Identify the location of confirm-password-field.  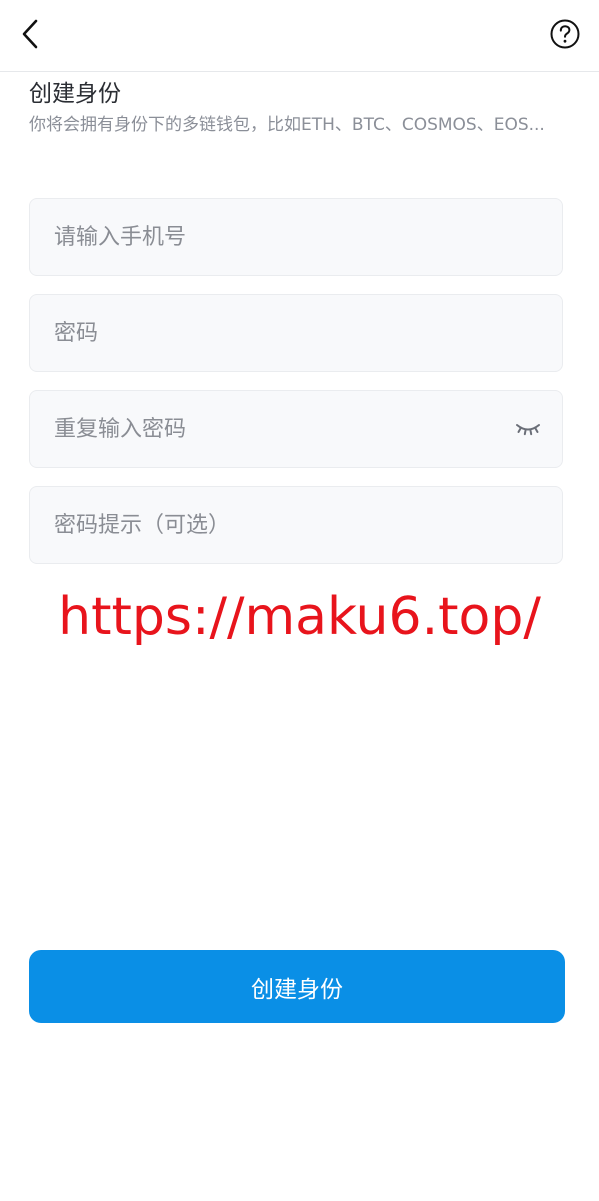
(296, 429).